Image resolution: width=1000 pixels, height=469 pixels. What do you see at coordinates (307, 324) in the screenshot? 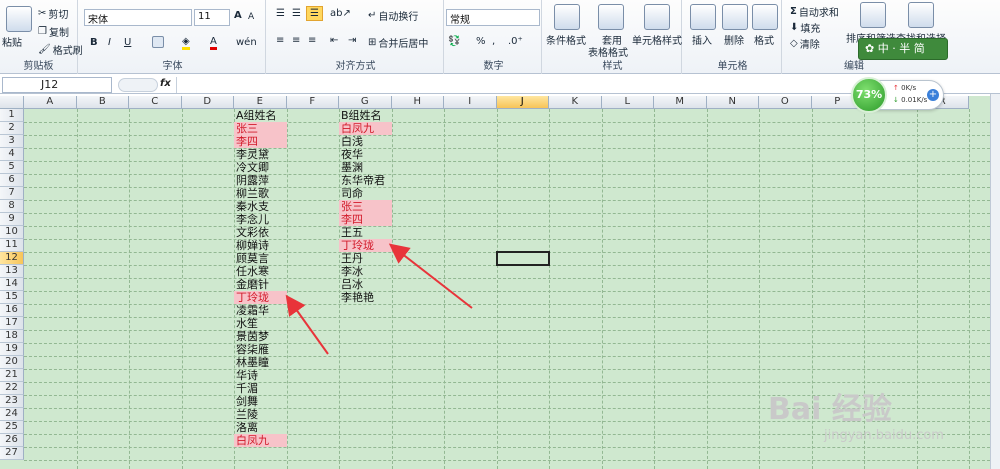
I see `arrow-to-group-a` at bounding box center [307, 324].